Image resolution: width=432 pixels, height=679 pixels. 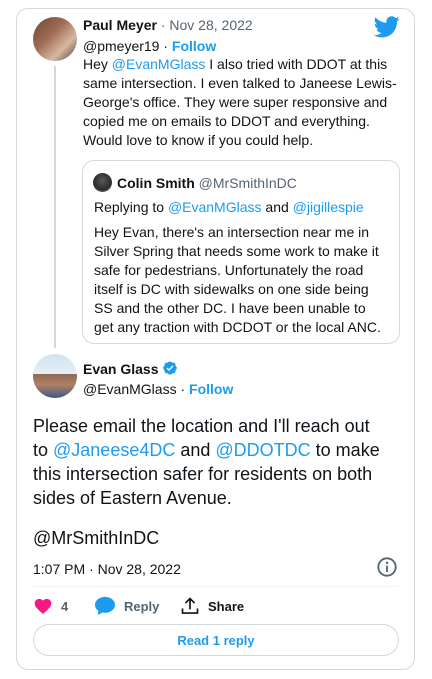 What do you see at coordinates (262, 450) in the screenshot?
I see `mention-ddotdc: @DDOTDC` at bounding box center [262, 450].